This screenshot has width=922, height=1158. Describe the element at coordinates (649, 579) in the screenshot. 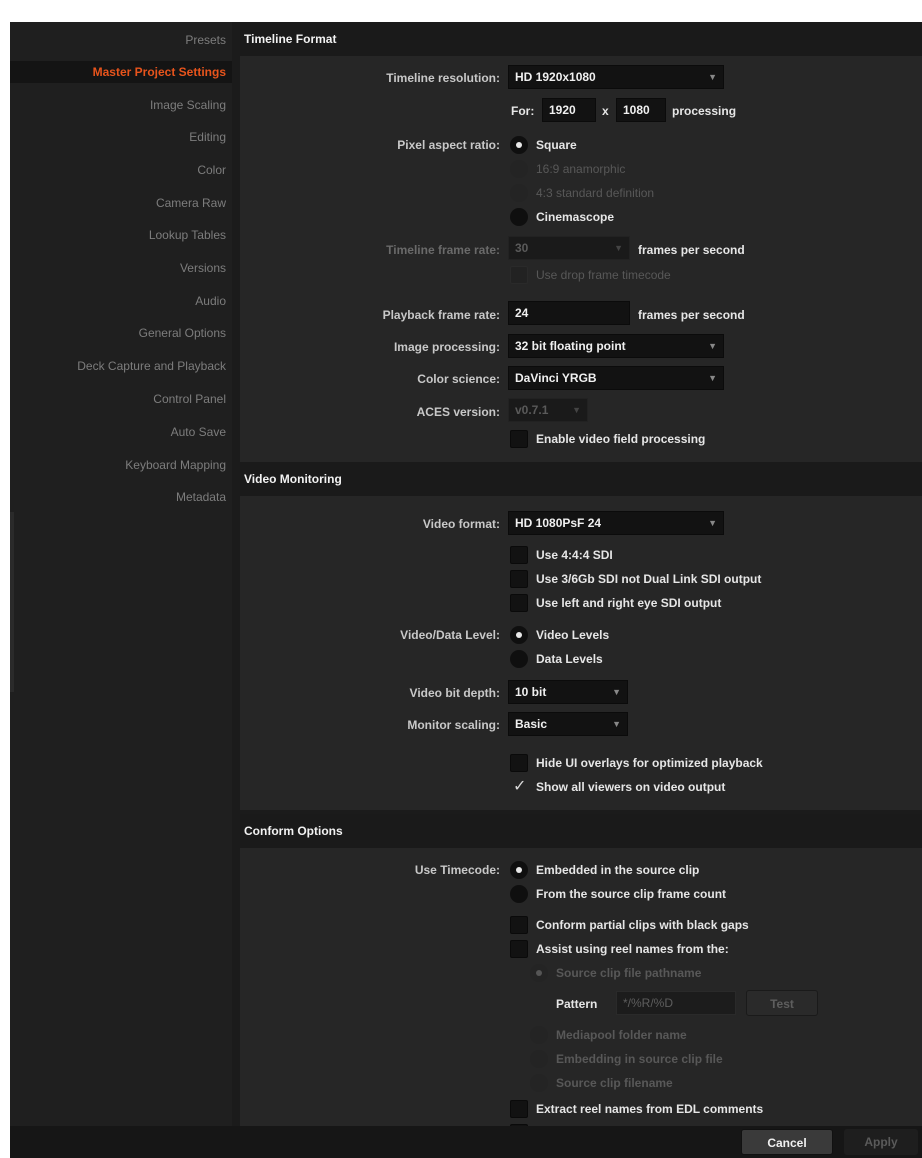

I see `use-3-6gb-sdi-label: Use 3/6Gb SDI not Dual Link SDI output` at that location.